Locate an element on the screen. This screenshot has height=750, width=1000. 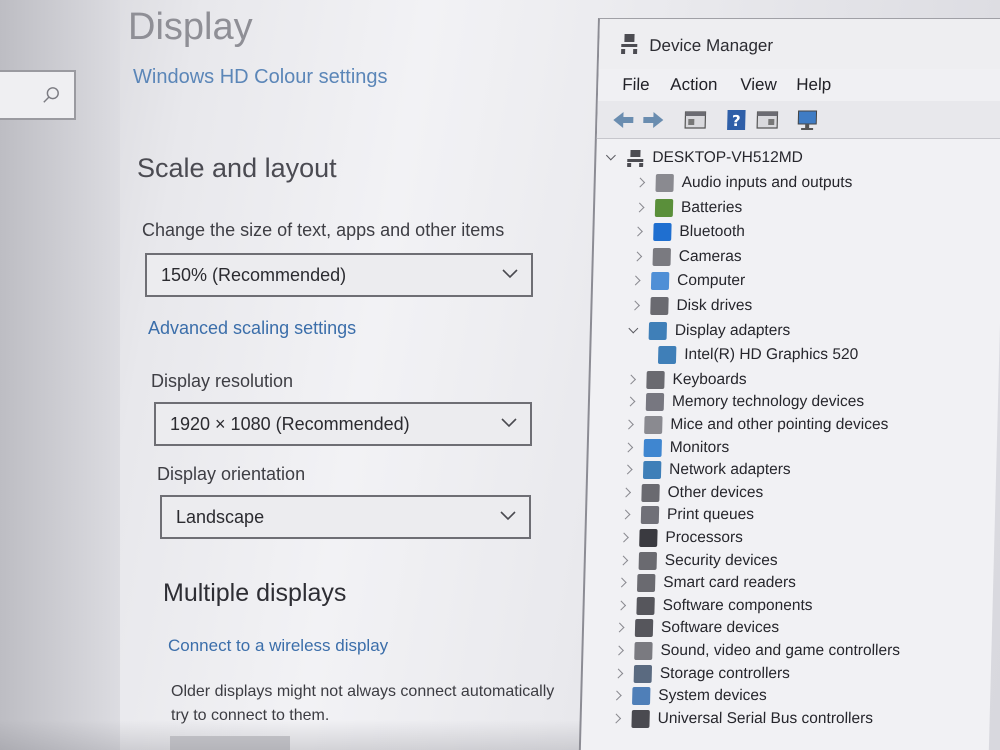
page-title: Display is located at coordinates (190, 27).